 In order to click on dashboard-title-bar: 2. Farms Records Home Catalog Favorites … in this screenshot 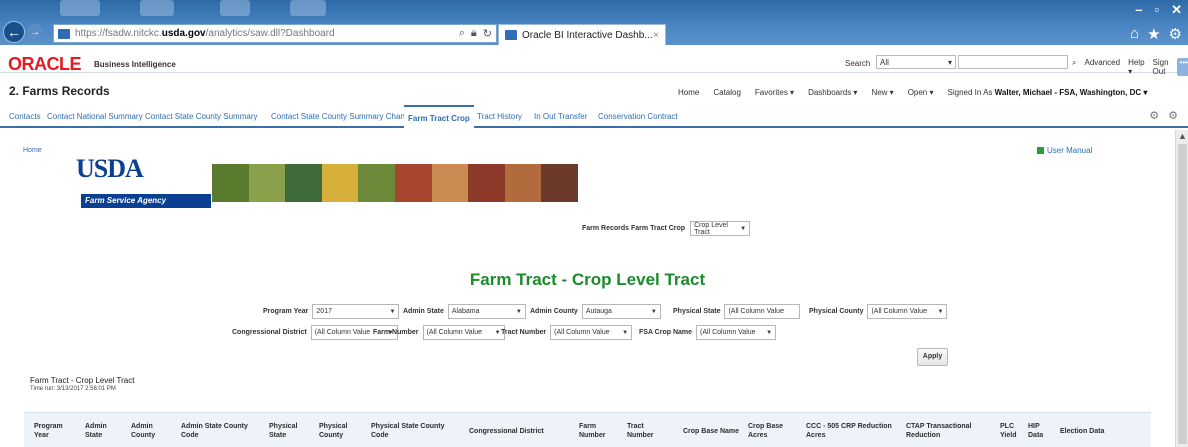, I will do `click(594, 91)`.